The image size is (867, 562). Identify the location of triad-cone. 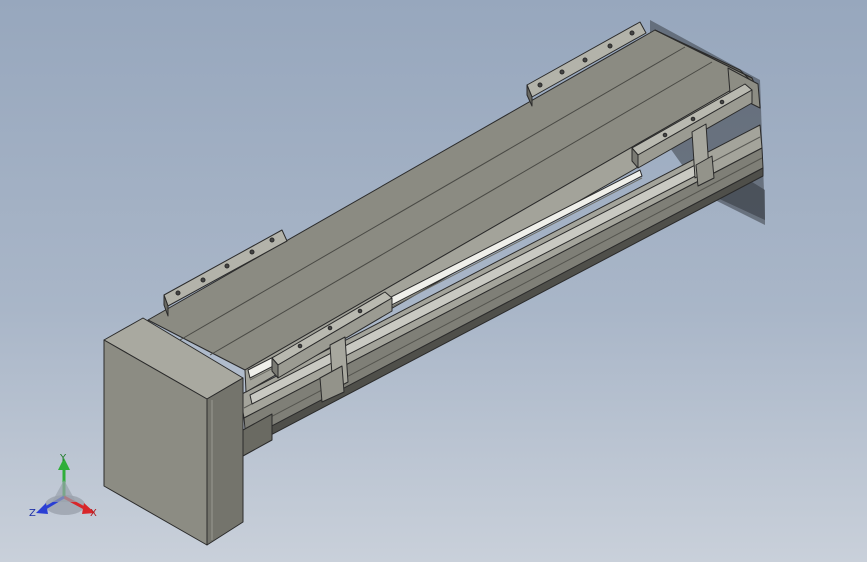
(64, 491).